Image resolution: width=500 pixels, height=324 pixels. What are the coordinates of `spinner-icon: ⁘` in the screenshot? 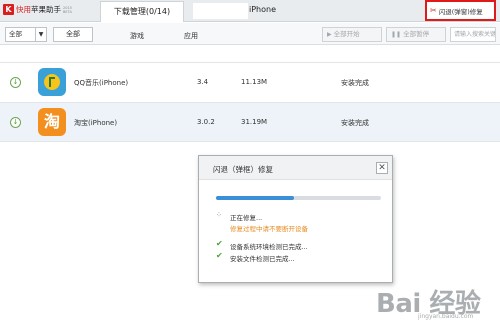 It's located at (219, 215).